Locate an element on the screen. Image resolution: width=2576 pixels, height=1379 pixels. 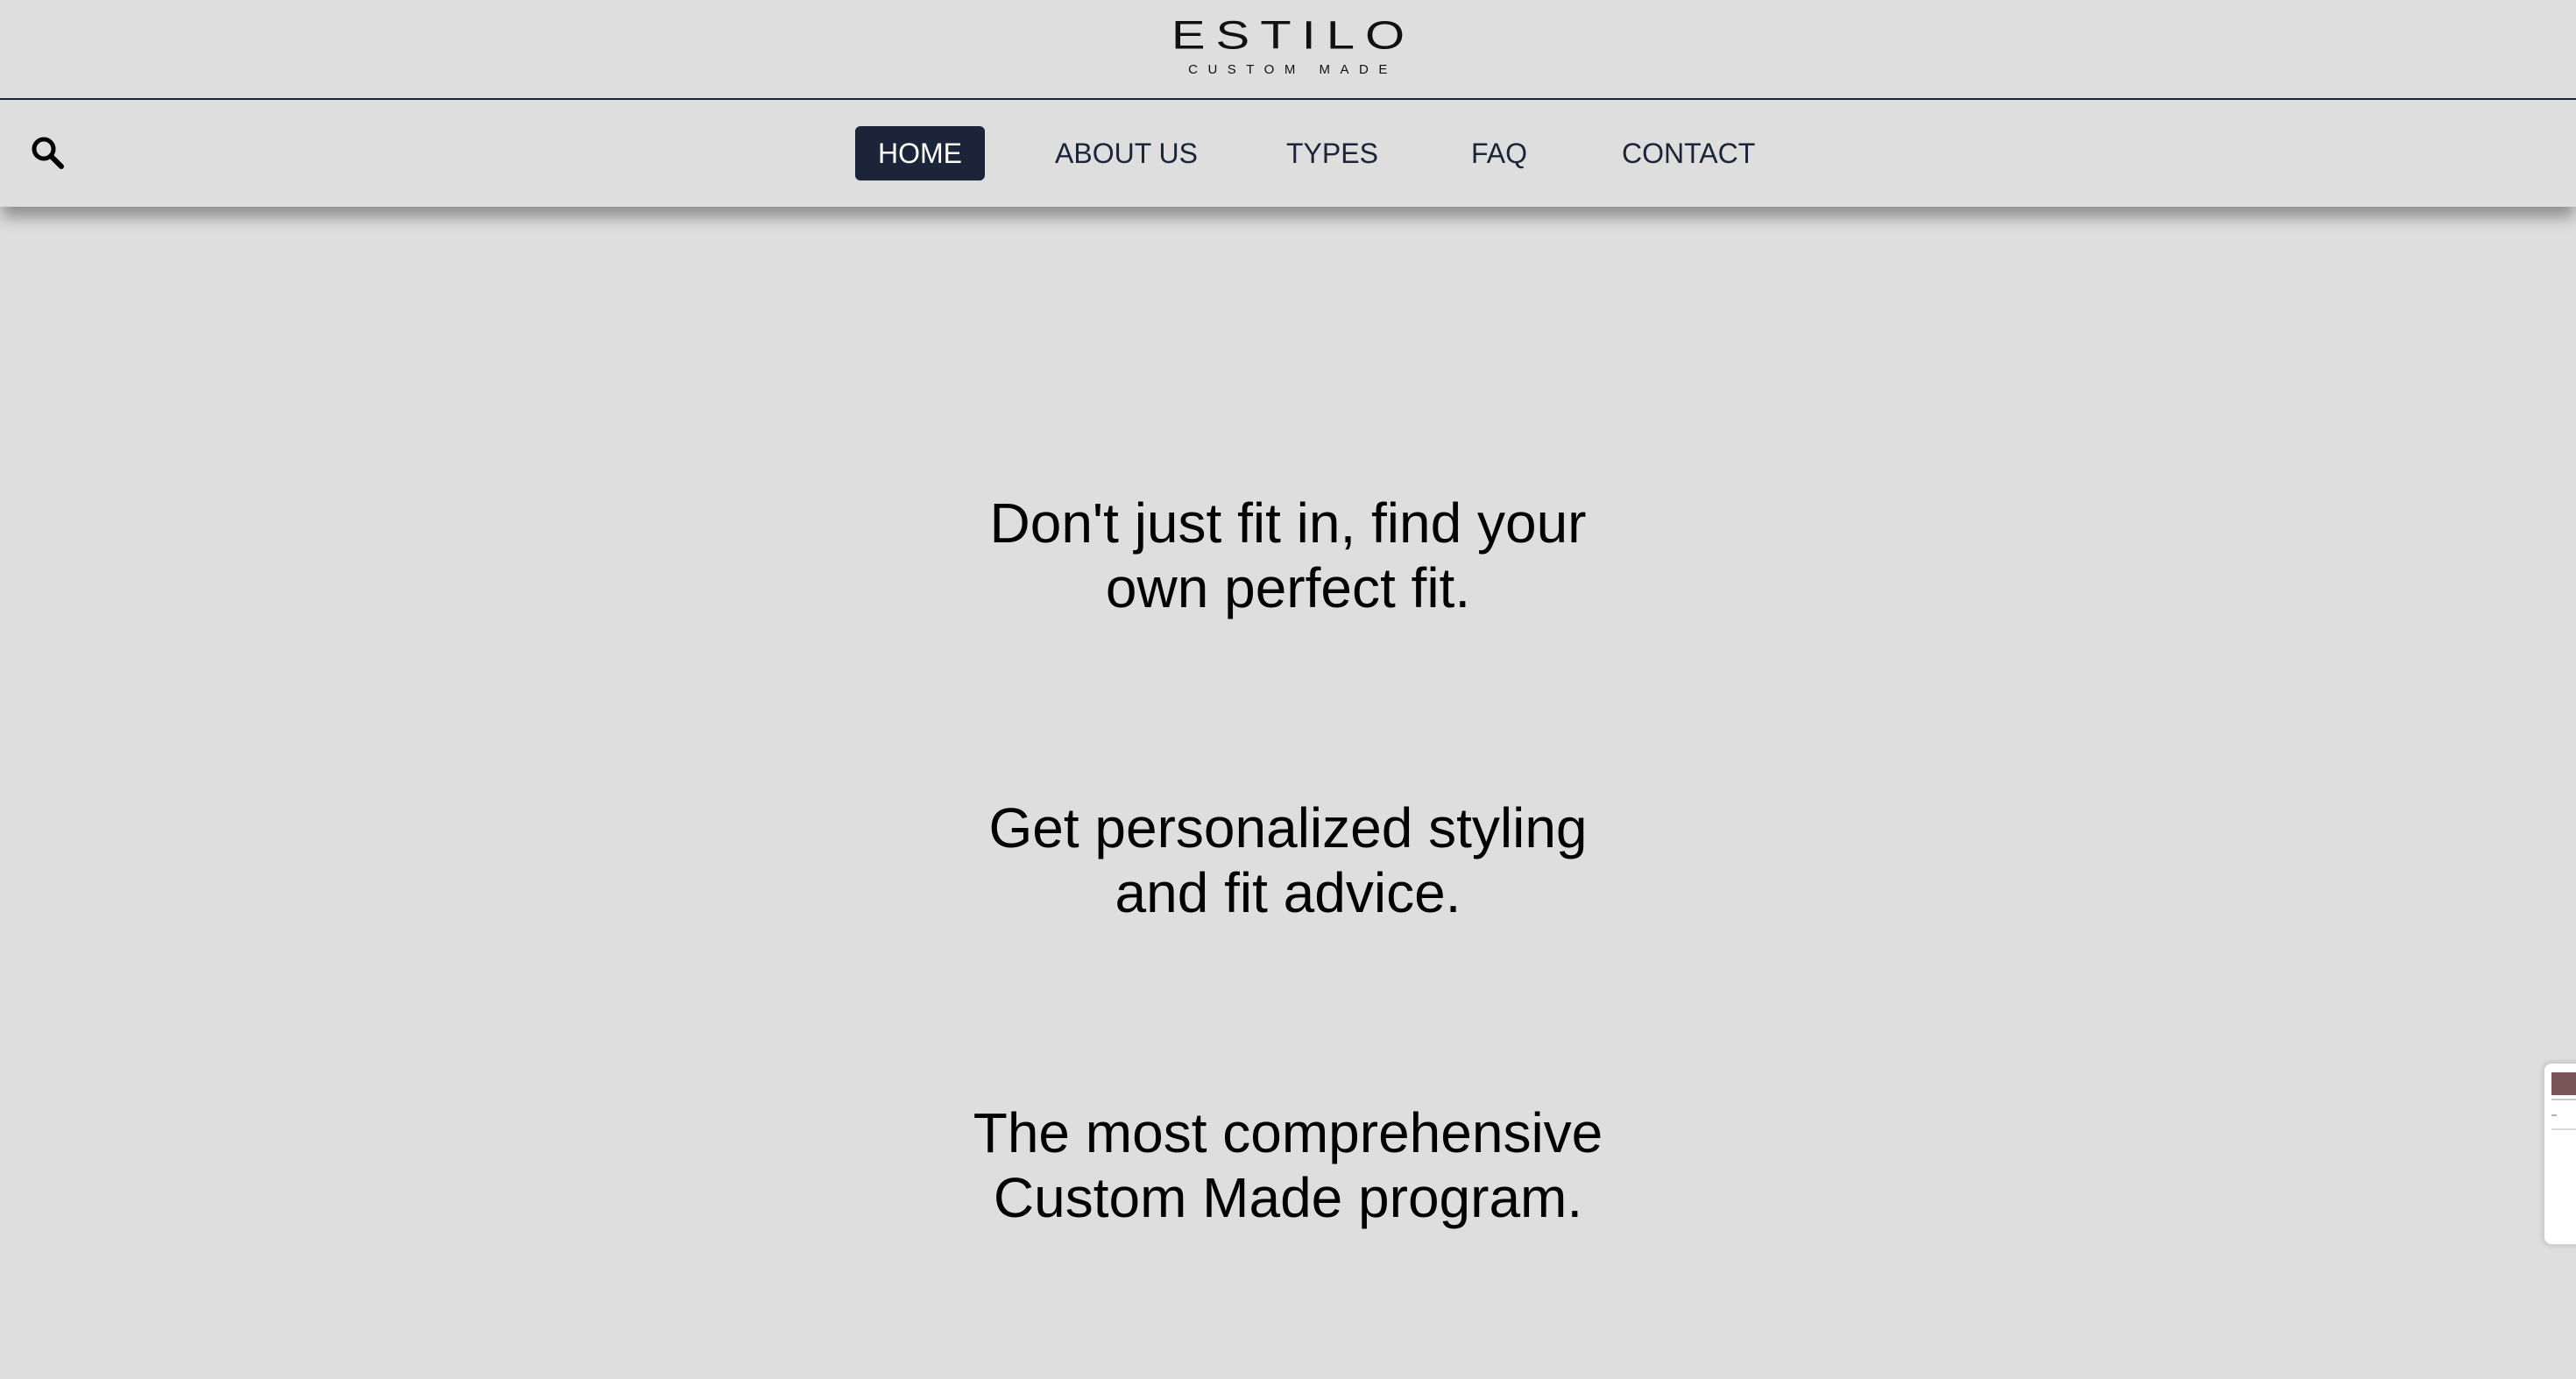
tagline-line: Don't just fit in, find your is located at coordinates (1288, 523).